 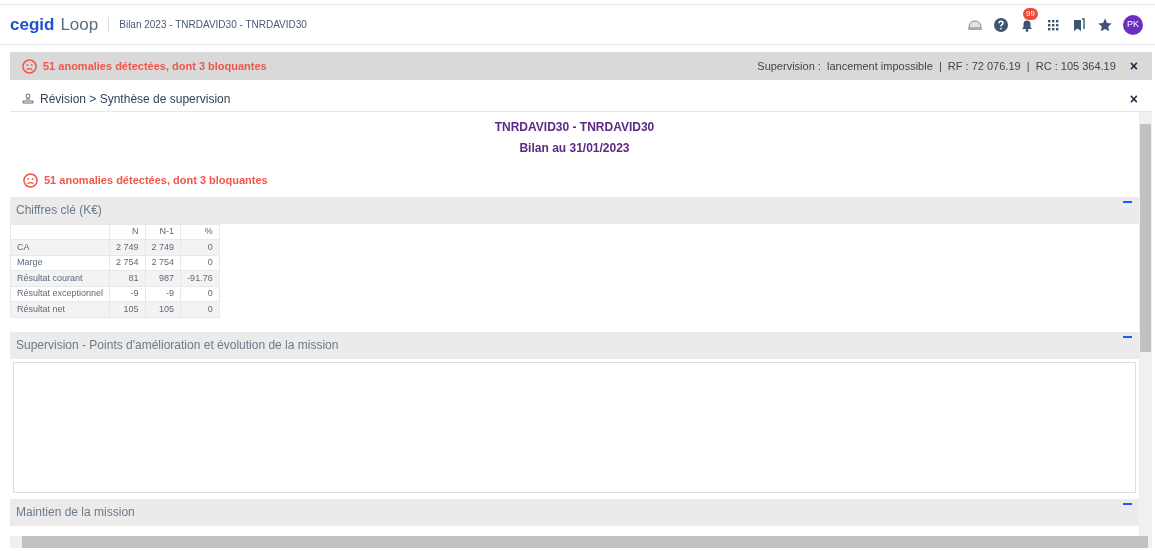 What do you see at coordinates (1079, 24) in the screenshot?
I see `bookmarks-icon` at bounding box center [1079, 24].